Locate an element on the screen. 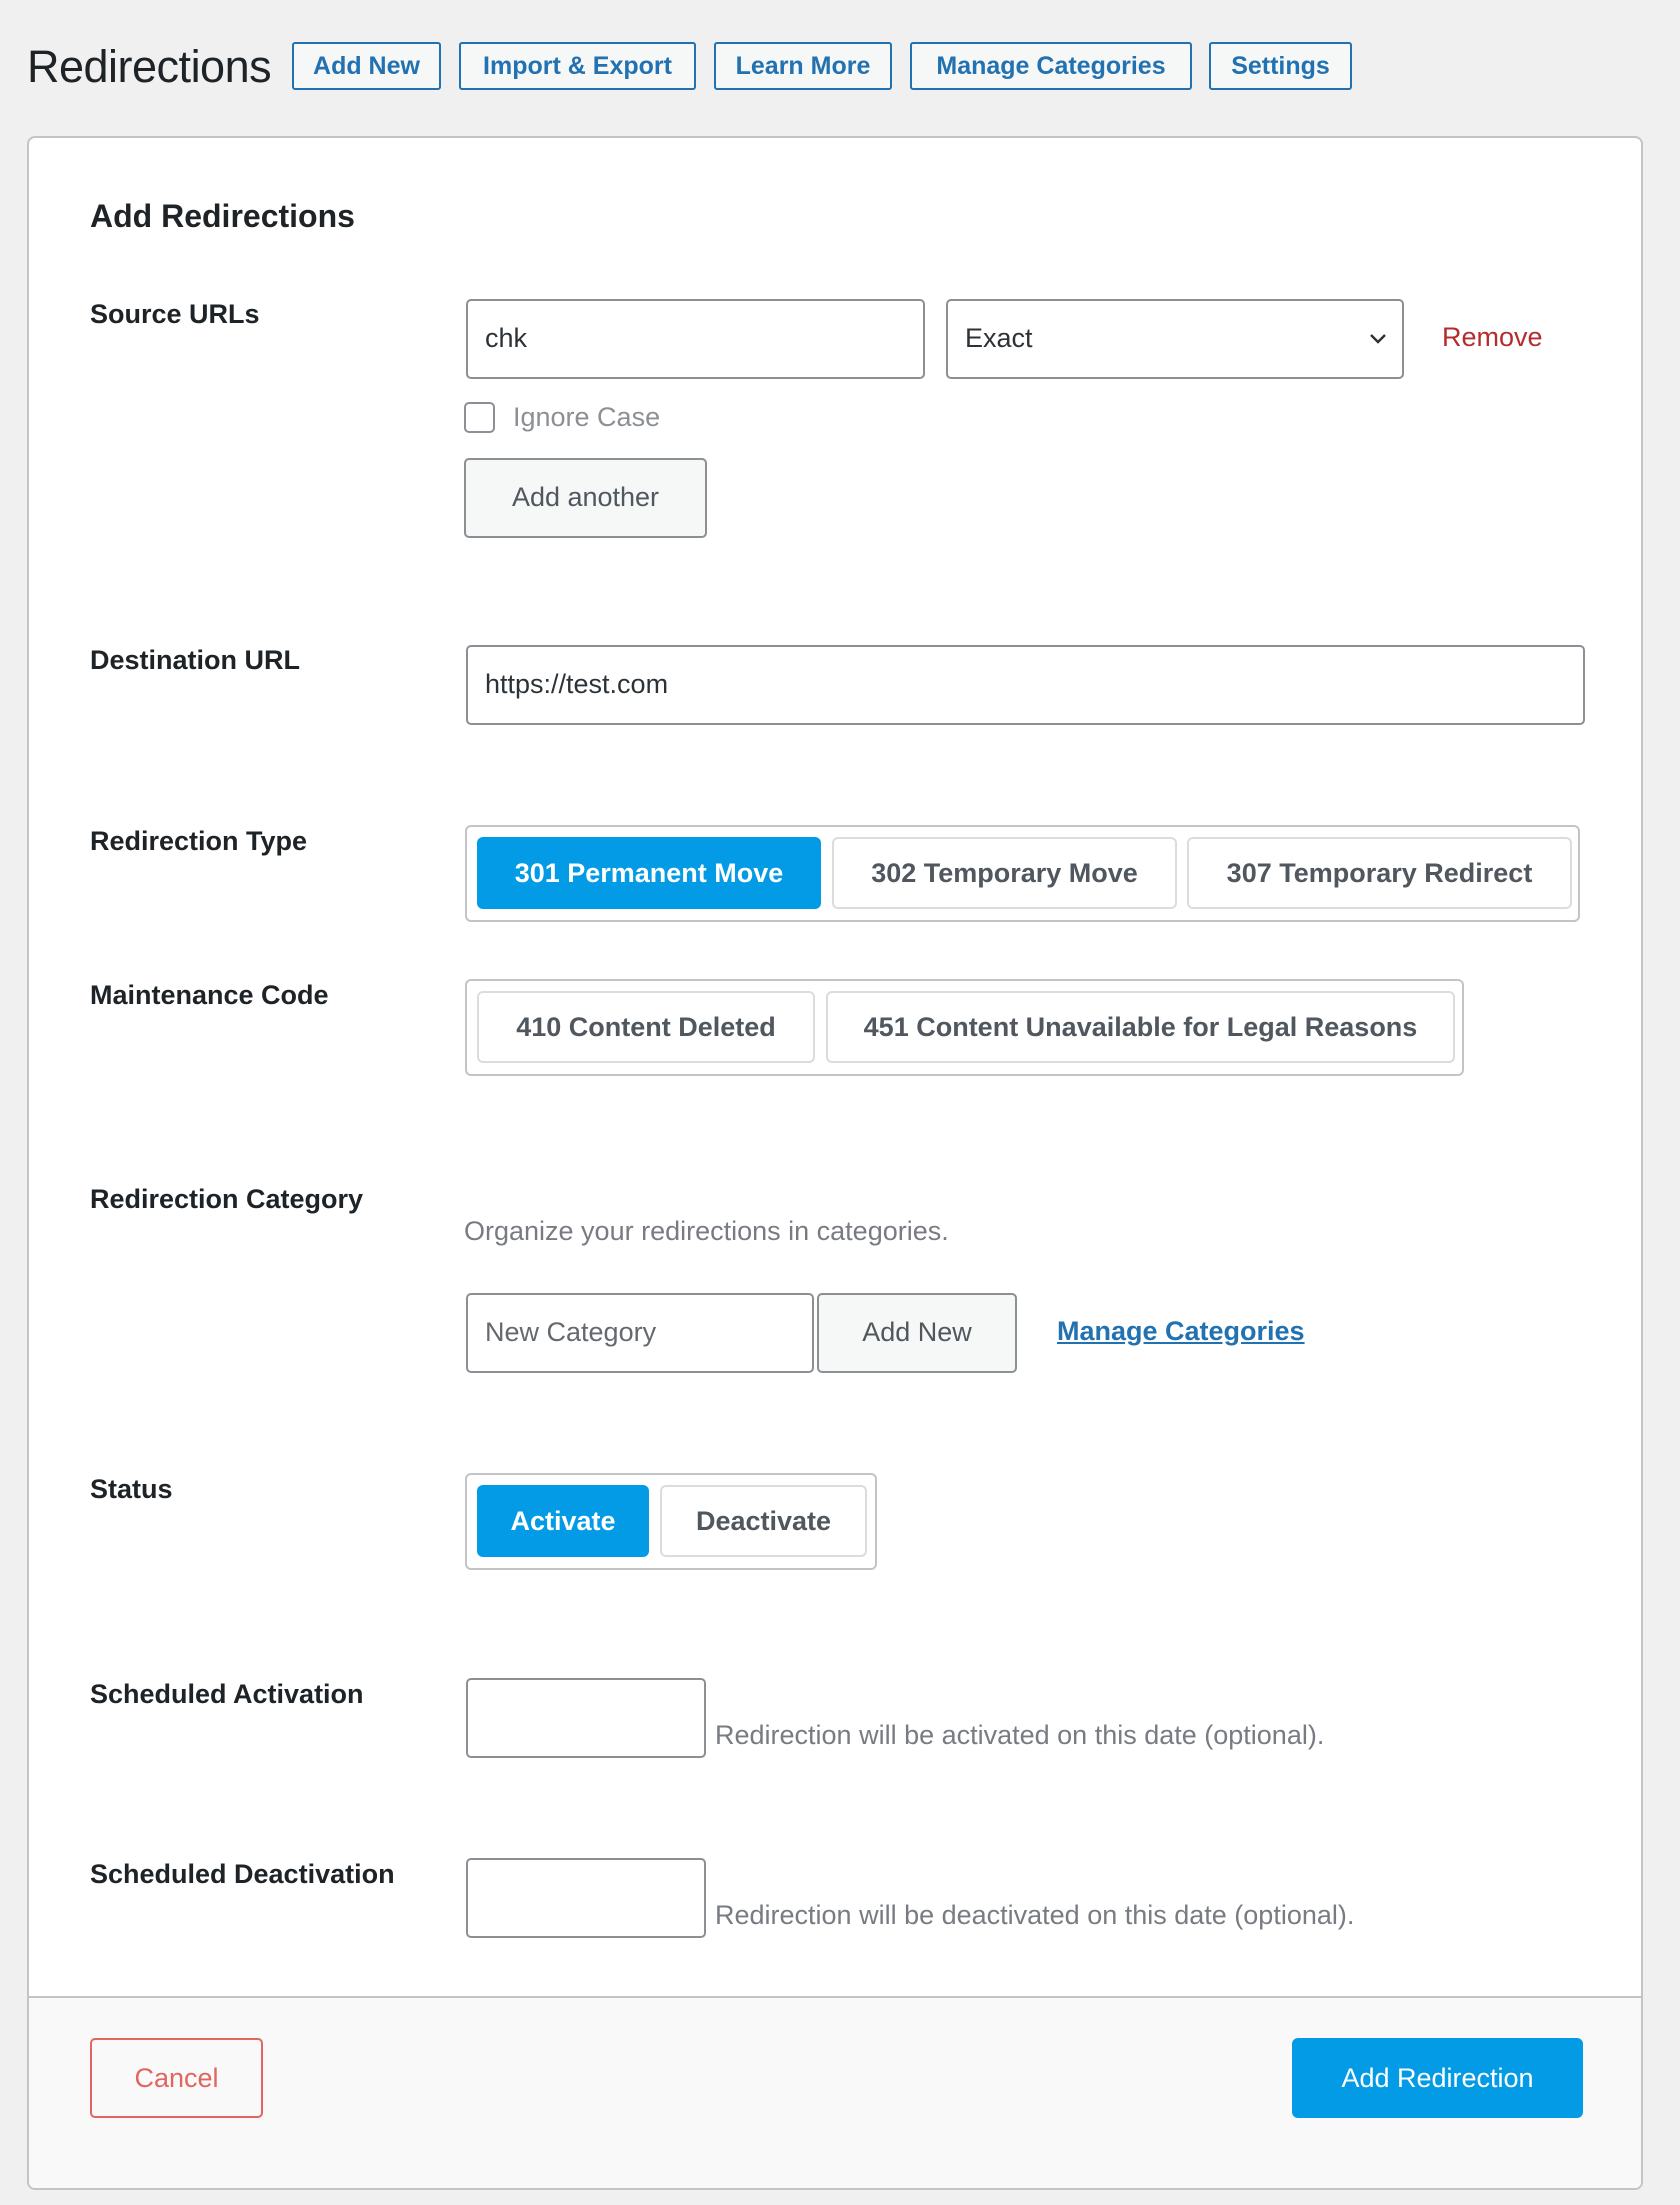 Image resolution: width=1680 pixels, height=2205 pixels. type-302-button: 302 Temporary Move is located at coordinates (1004, 873).